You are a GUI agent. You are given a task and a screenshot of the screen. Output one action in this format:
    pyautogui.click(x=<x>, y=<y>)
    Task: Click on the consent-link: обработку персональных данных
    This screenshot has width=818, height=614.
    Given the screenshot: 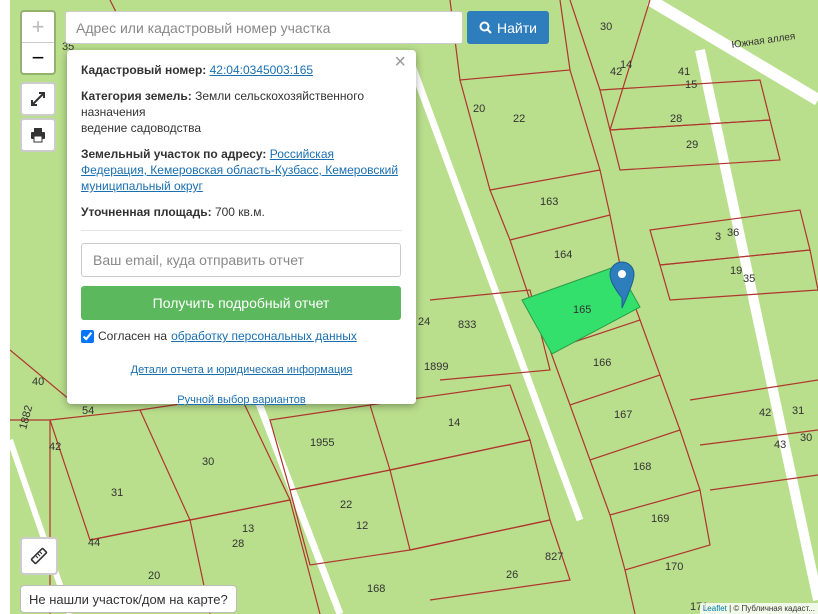 What is the action you would take?
    pyautogui.click(x=264, y=336)
    